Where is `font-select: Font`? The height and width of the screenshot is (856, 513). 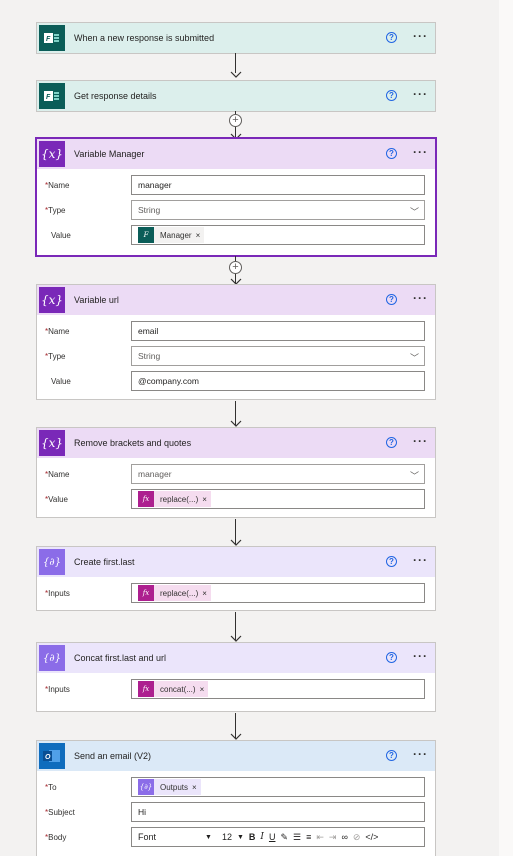 font-select: Font is located at coordinates (169, 837).